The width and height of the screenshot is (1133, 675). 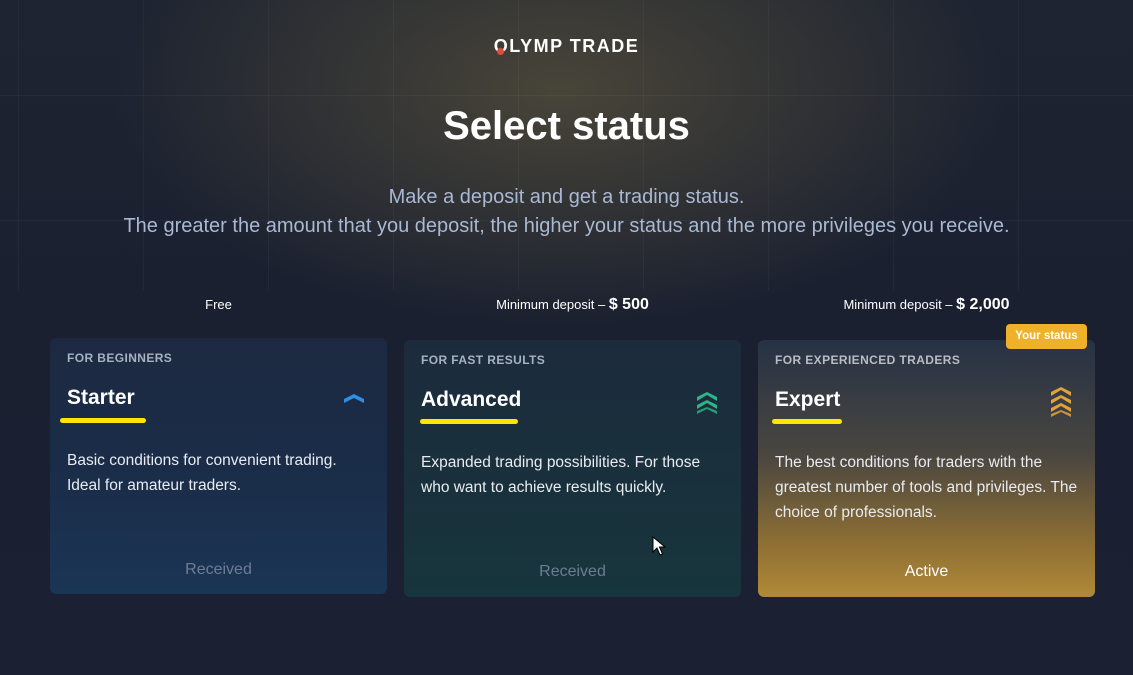 What do you see at coordinates (502, 46) in the screenshot?
I see `logo-o-letter: O` at bounding box center [502, 46].